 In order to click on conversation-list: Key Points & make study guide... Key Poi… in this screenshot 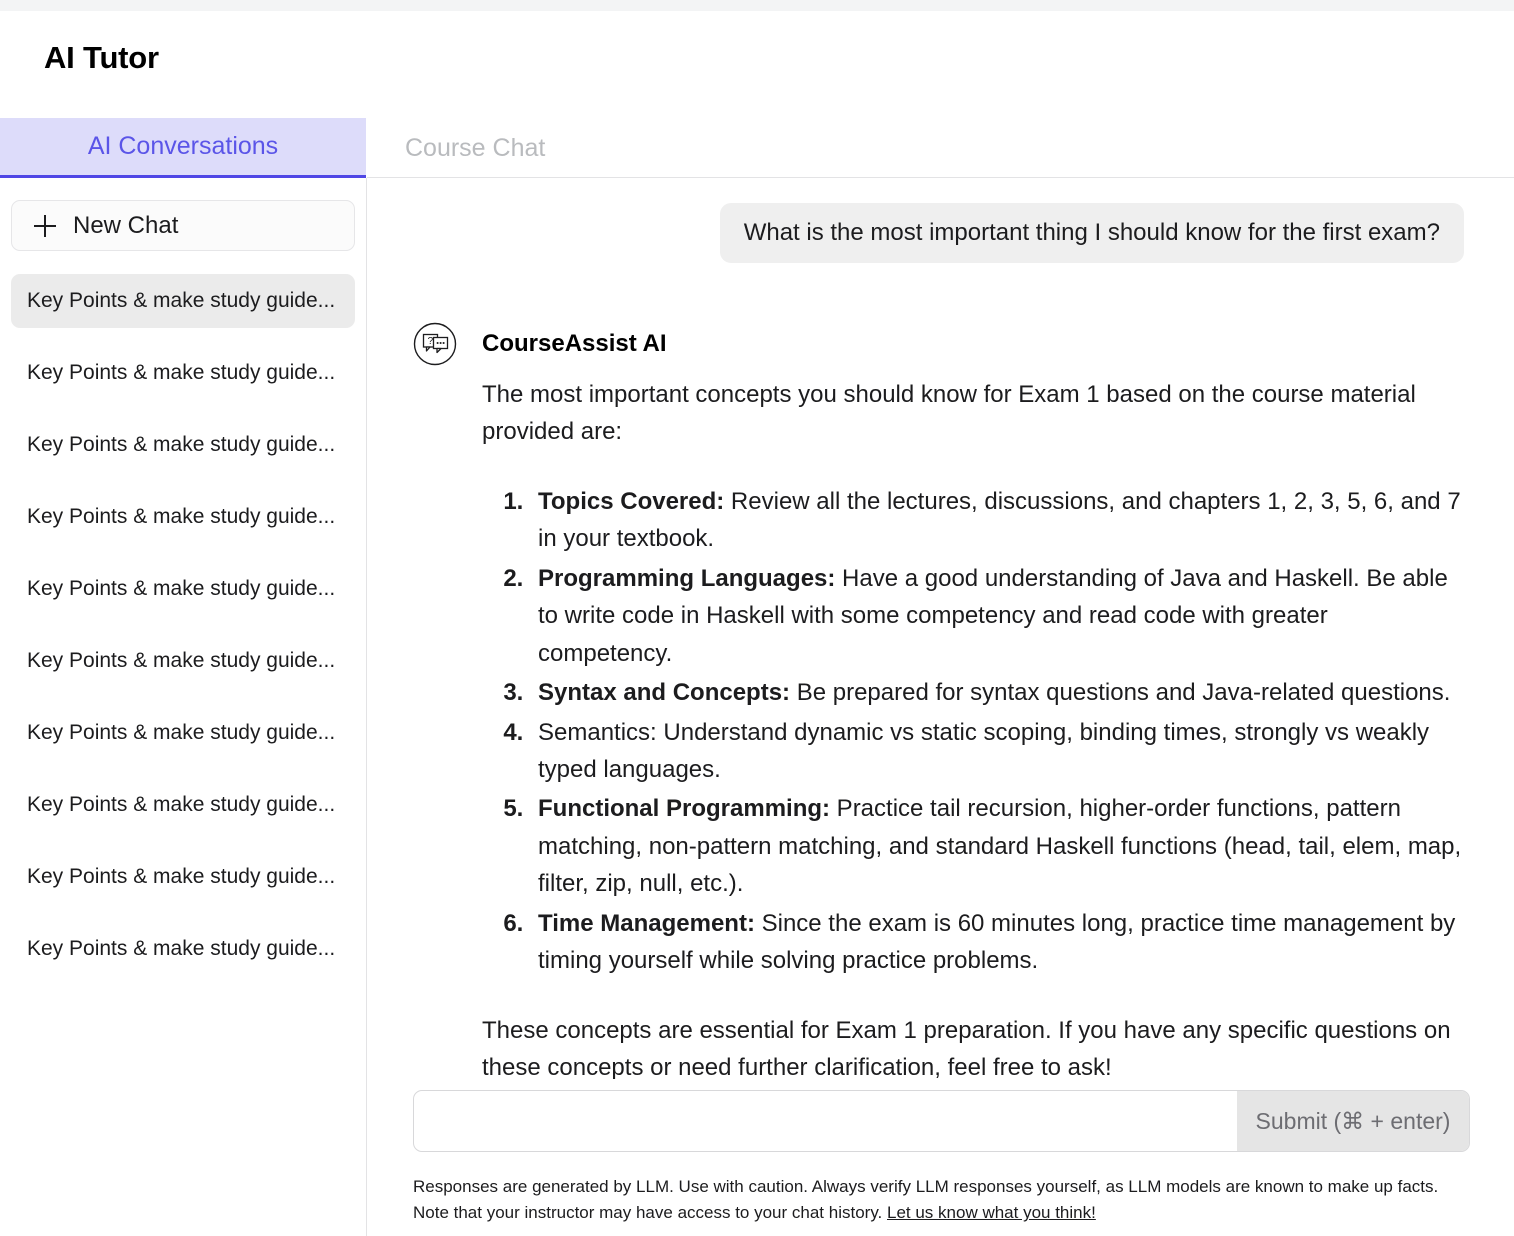, I will do `click(183, 625)`.